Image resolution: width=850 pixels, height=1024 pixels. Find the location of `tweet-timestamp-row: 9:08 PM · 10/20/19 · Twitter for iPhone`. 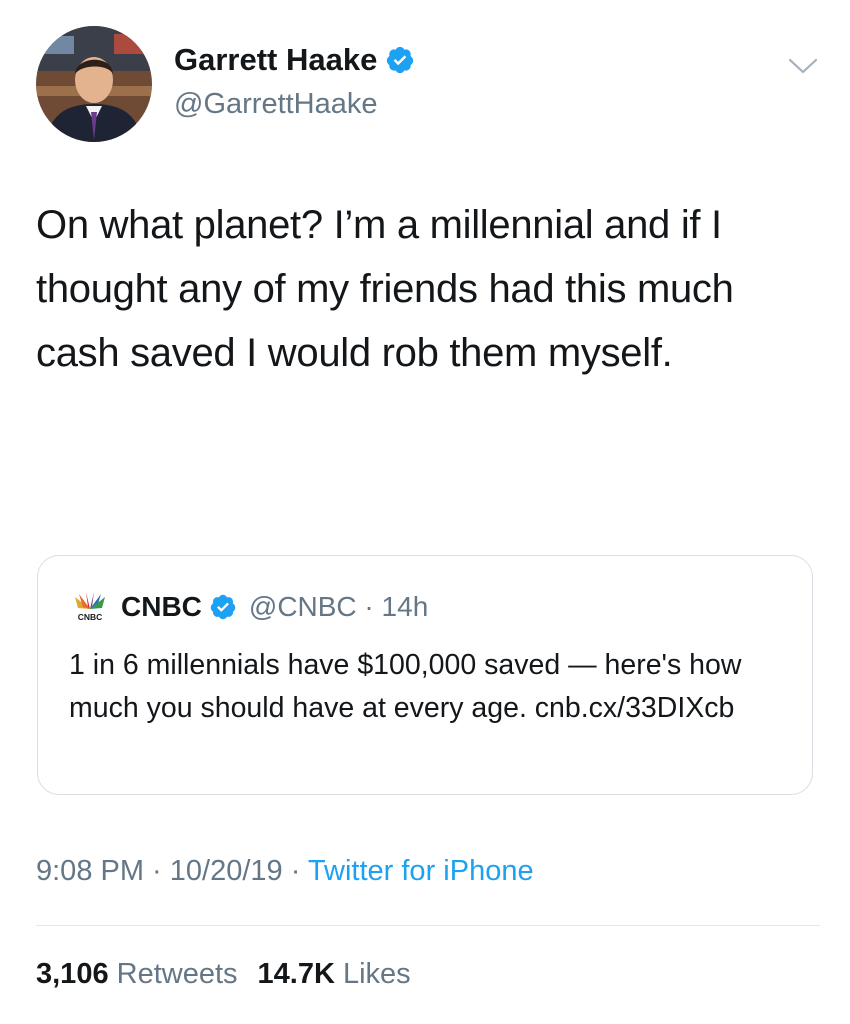

tweet-timestamp-row: 9:08 PM · 10/20/19 · Twitter for iPhone is located at coordinates (285, 871).